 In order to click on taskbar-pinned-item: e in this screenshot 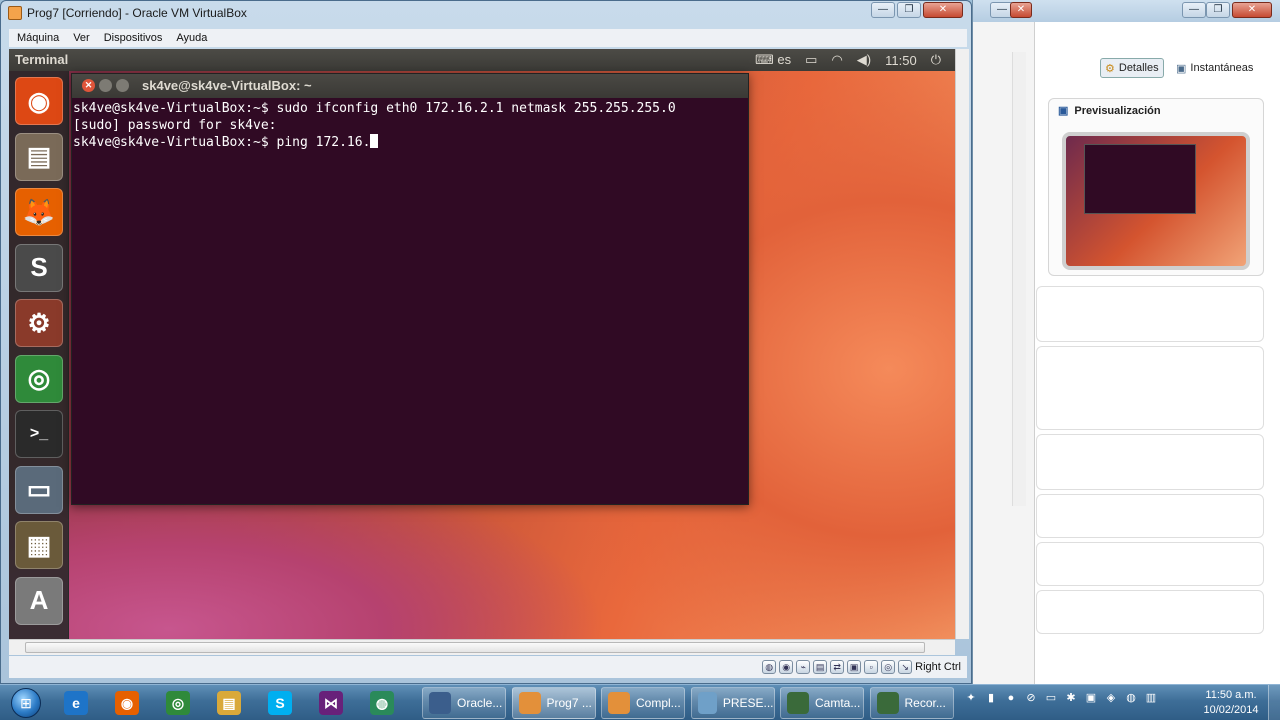, I will do `click(76, 703)`.